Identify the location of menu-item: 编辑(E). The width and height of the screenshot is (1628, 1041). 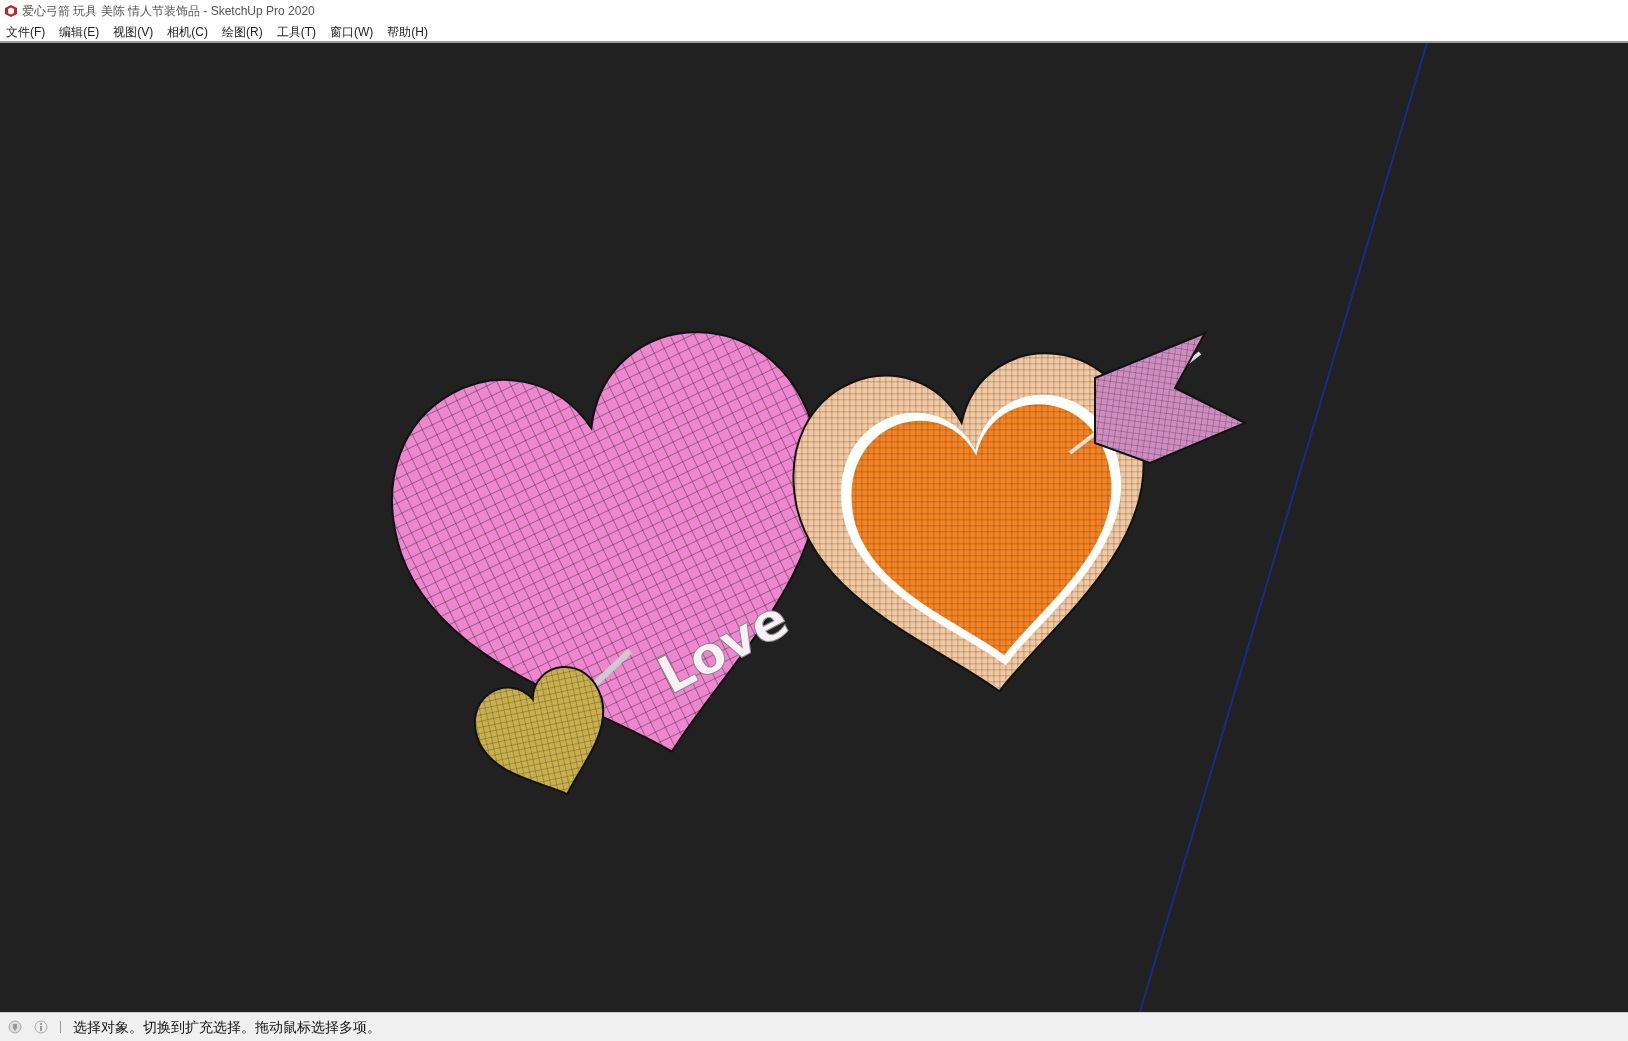
(79, 31).